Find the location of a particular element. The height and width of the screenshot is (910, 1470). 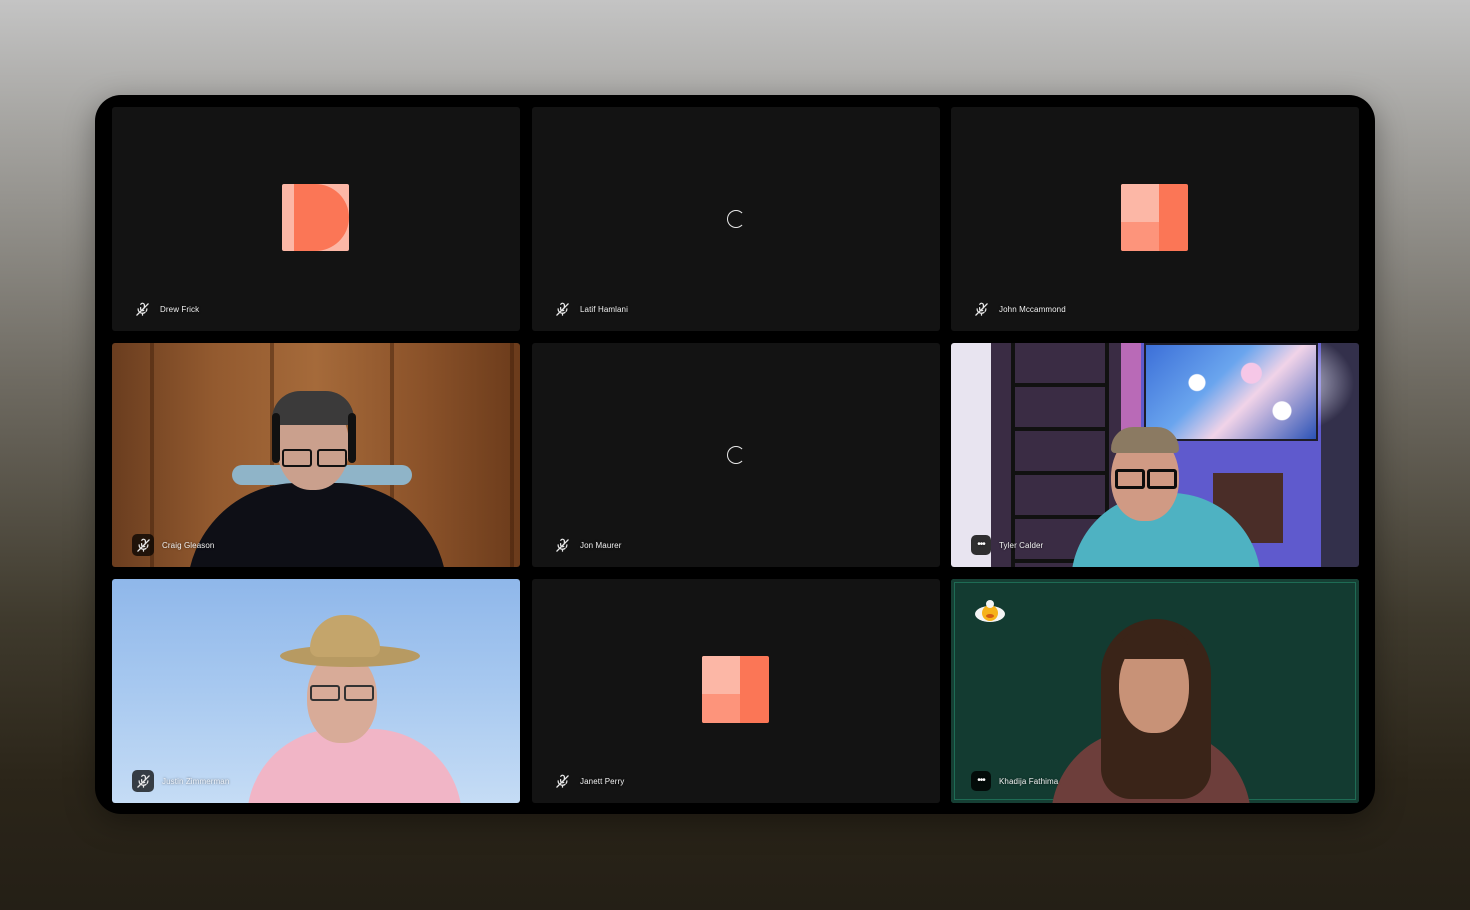

participant-tile-khadija-fathima: ••• Khadija Fathima is located at coordinates (1155, 691).